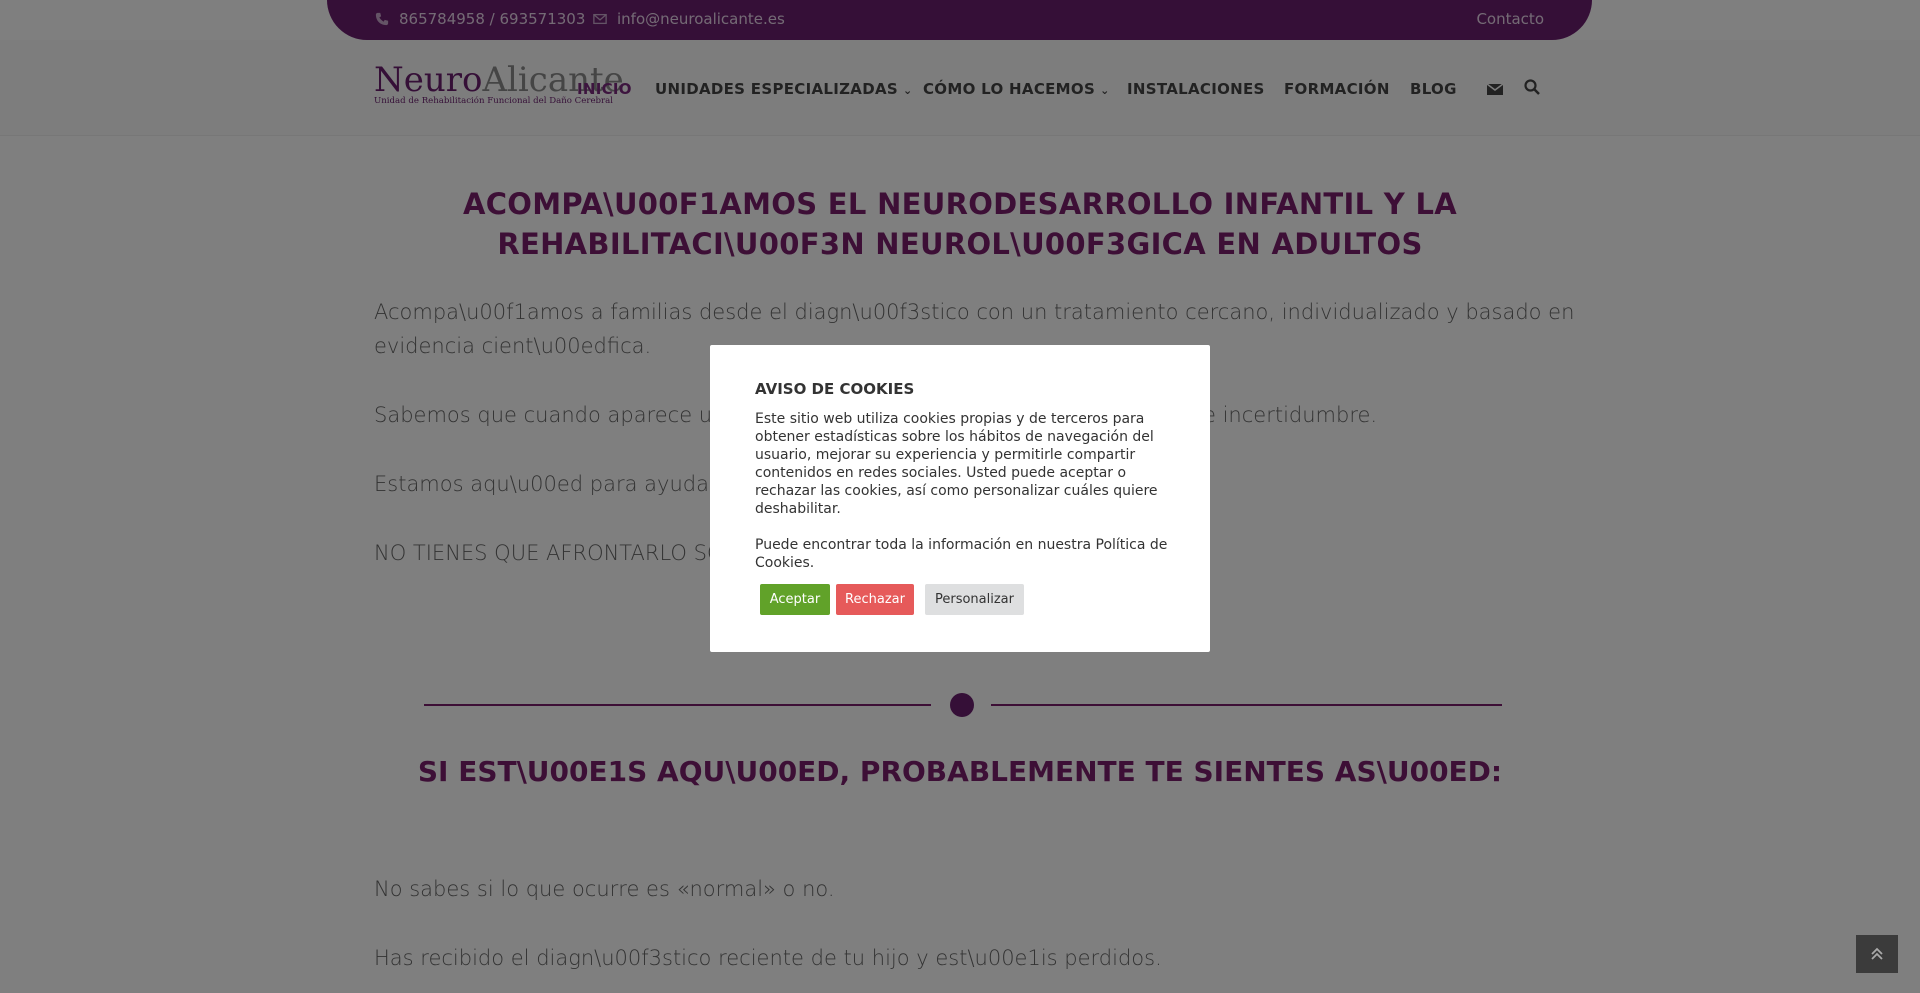 This screenshot has height=993, width=1920. I want to click on back-to-top-button, so click(1877, 954).